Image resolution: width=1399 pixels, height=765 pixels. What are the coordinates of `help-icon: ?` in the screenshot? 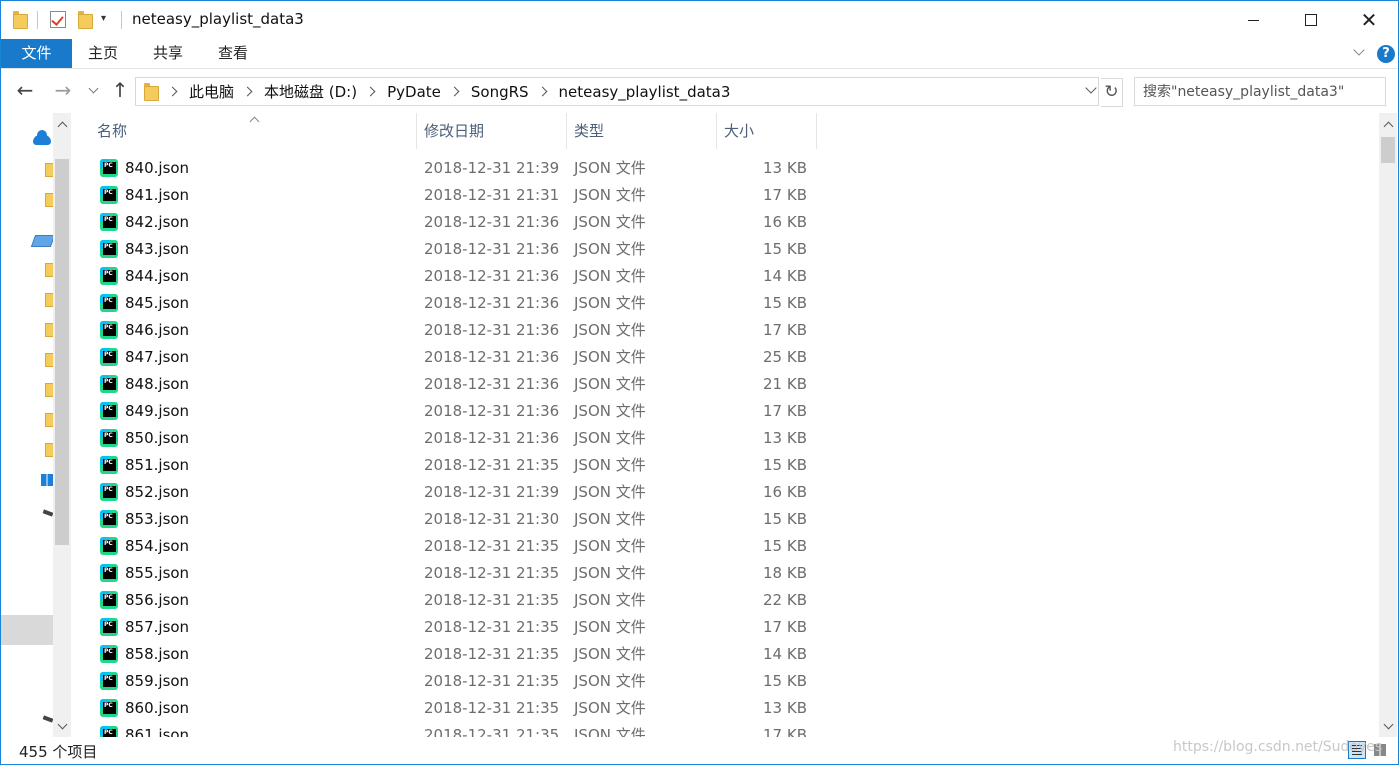 It's located at (1386, 54).